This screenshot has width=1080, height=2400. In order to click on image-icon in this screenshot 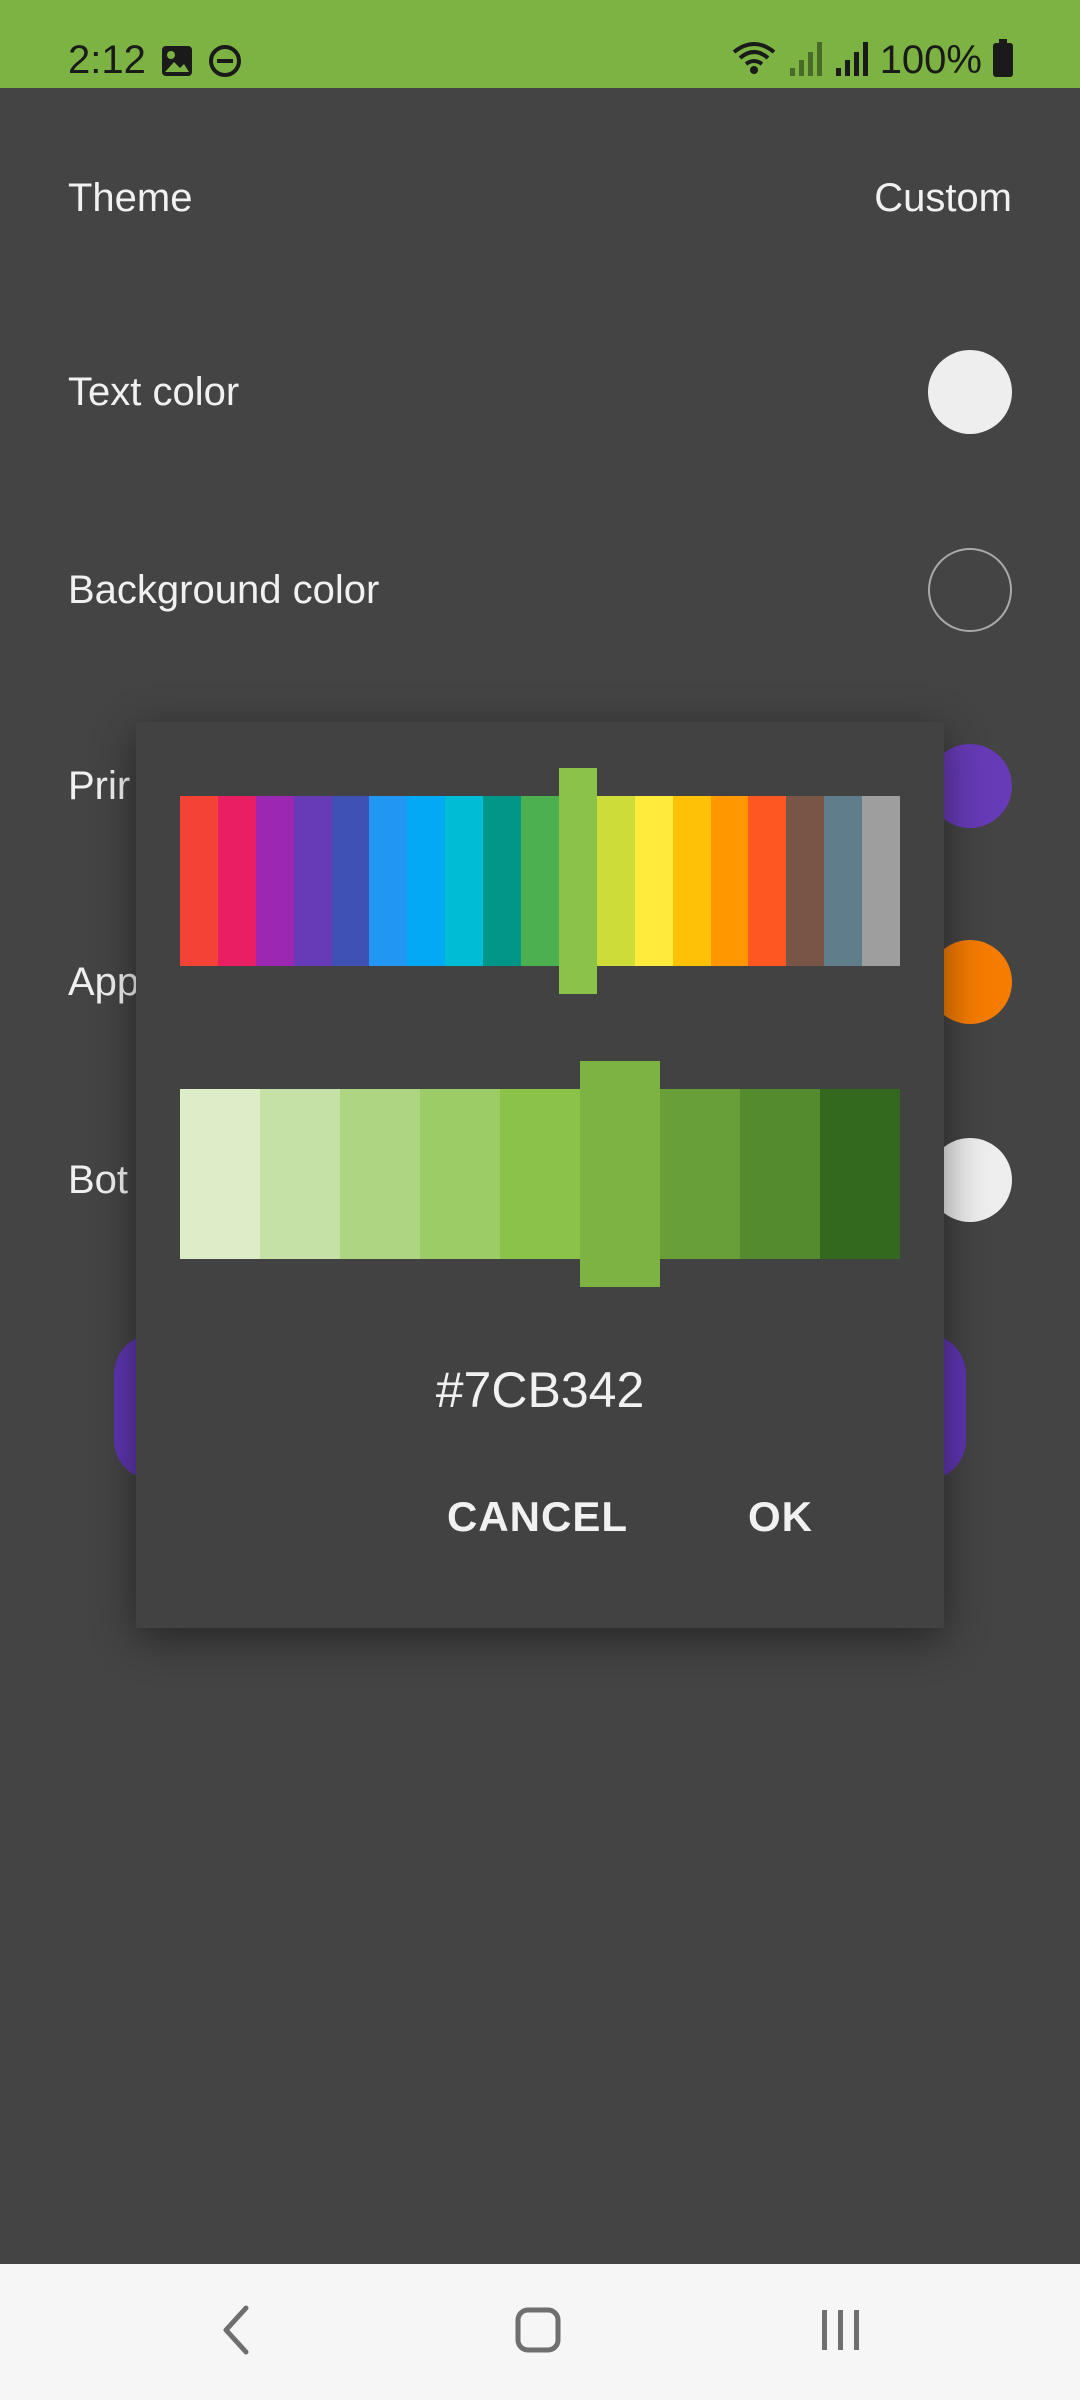, I will do `click(177, 63)`.